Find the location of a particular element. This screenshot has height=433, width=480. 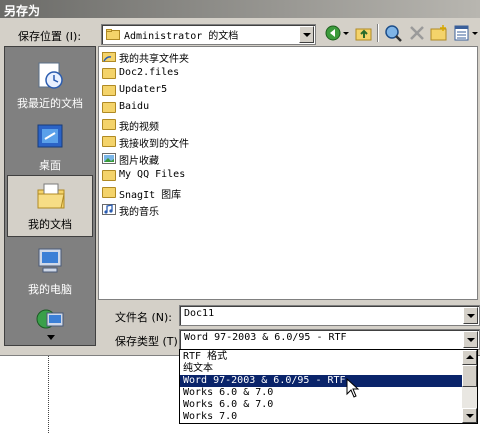

dropdown-option: RTF 格式 is located at coordinates (323, 357).